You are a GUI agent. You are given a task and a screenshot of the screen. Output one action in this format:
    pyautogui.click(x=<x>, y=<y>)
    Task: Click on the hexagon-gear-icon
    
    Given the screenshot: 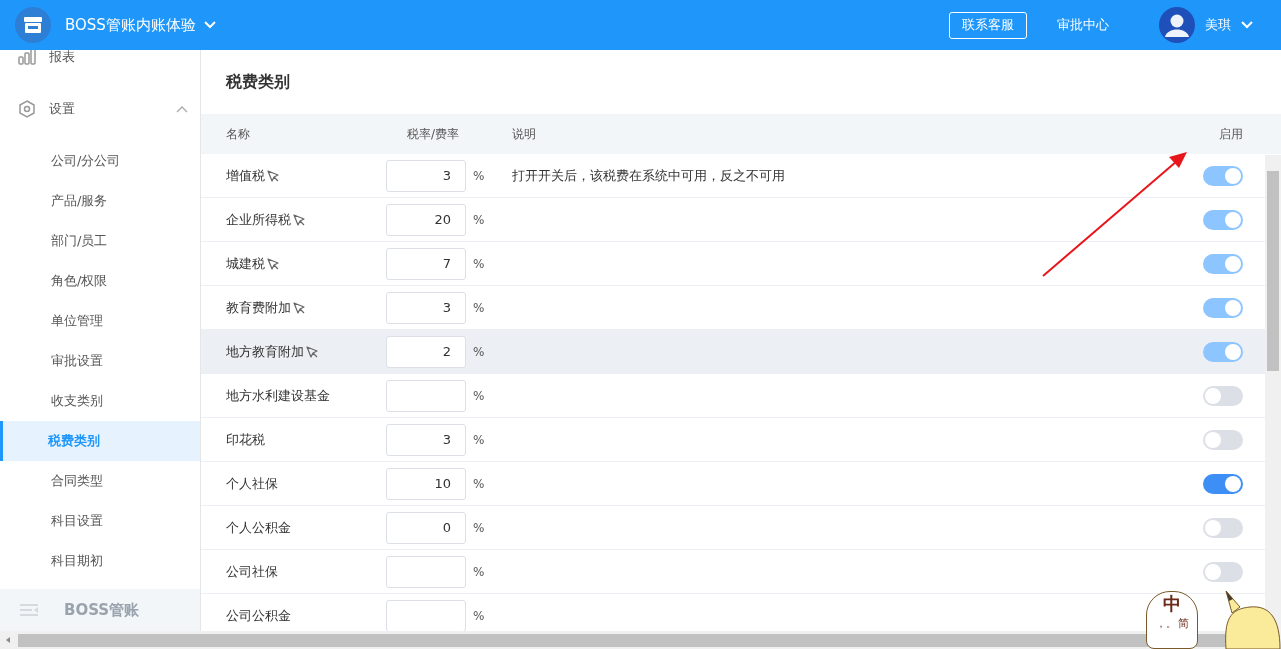 What is the action you would take?
    pyautogui.click(x=27, y=109)
    